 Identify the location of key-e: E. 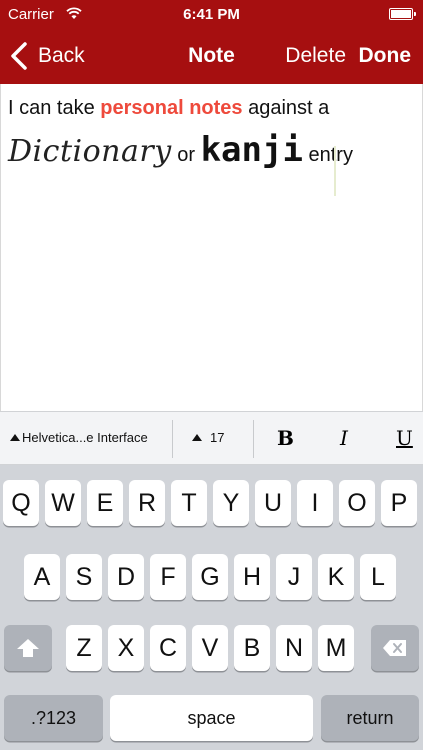
(105, 503).